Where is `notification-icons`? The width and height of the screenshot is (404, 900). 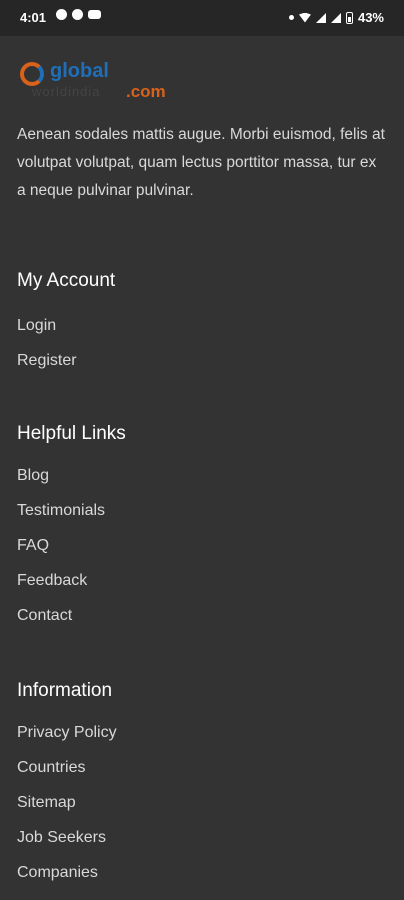
notification-icons is located at coordinates (78, 14).